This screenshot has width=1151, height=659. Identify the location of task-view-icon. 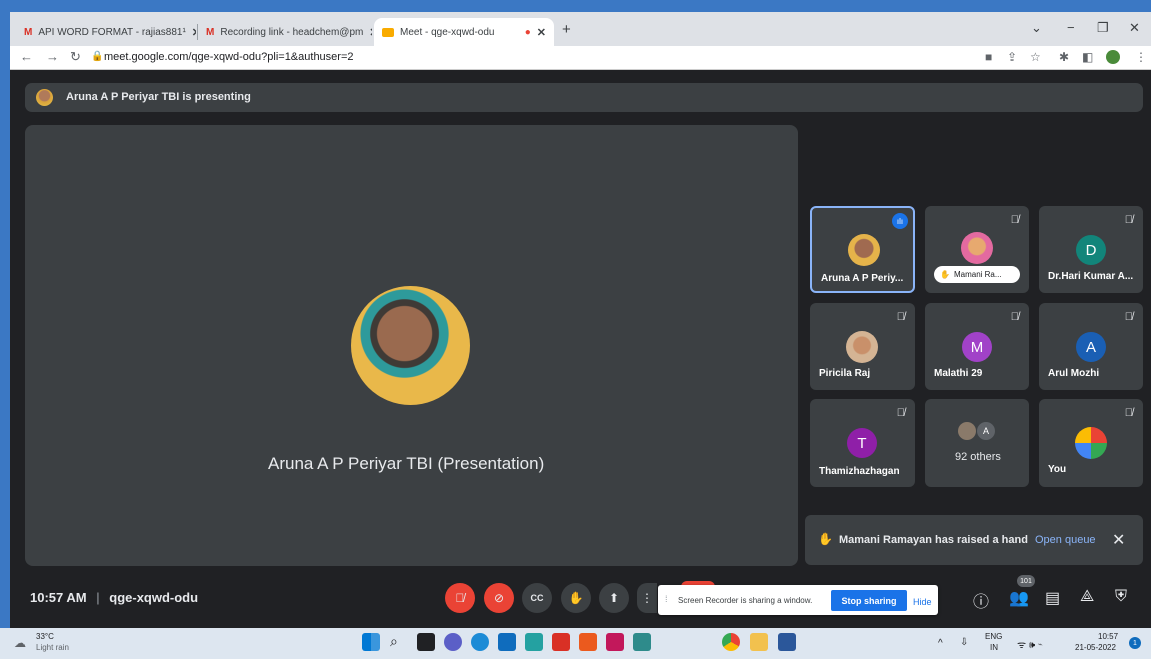
(426, 642).